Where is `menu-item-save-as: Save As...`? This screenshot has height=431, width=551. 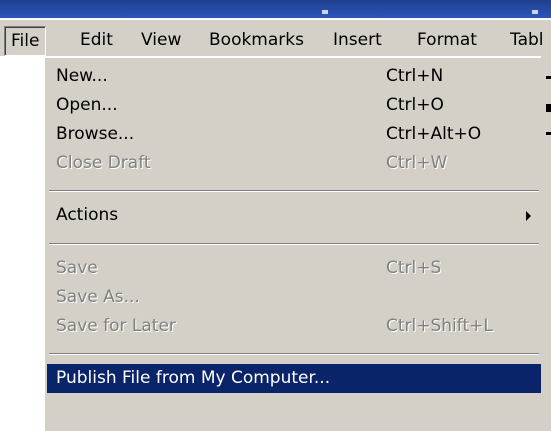
menu-item-save-as: Save As... is located at coordinates (294, 297).